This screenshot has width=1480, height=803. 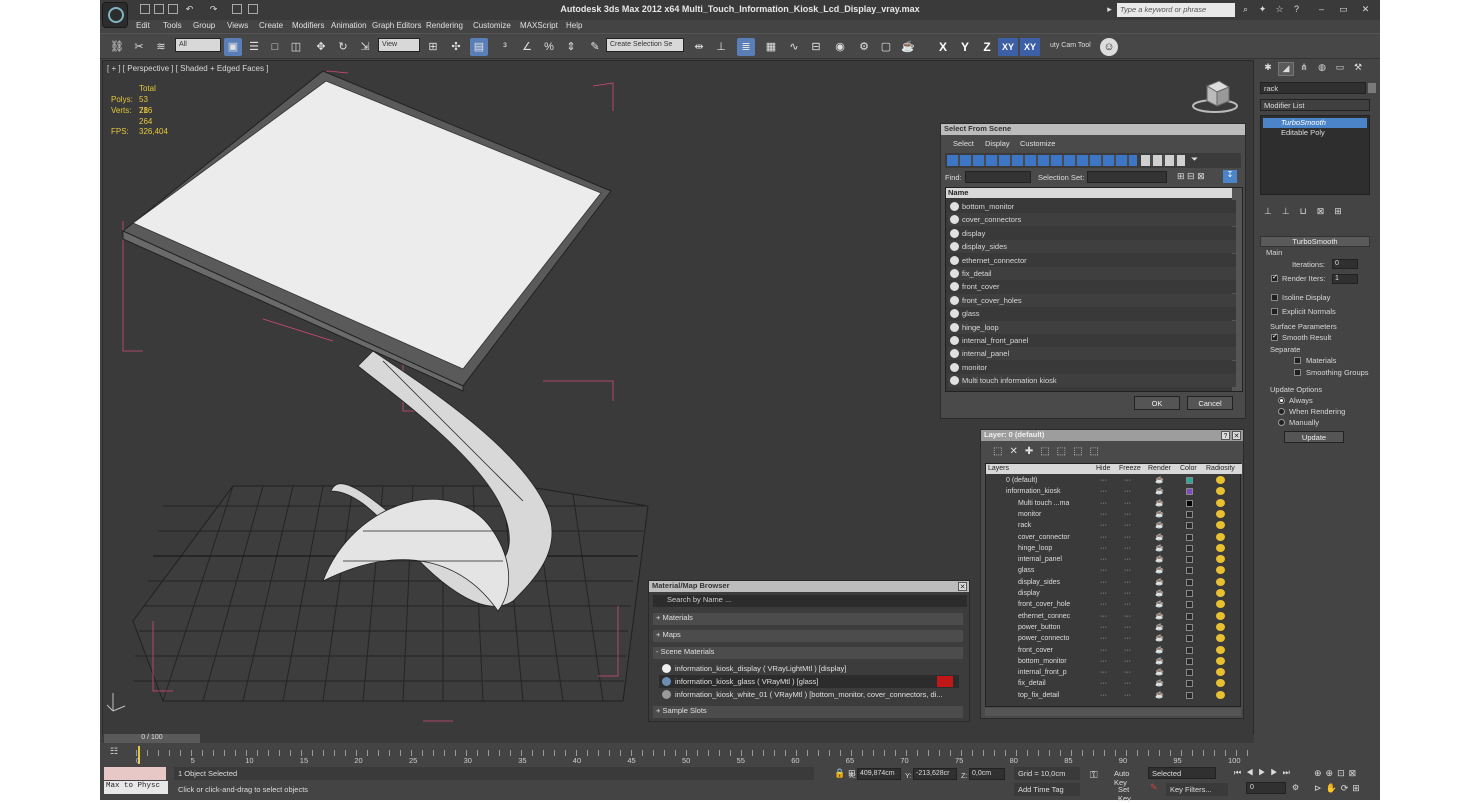 I want to click on bind-space-warp-icon: ≋, so click(x=161, y=47).